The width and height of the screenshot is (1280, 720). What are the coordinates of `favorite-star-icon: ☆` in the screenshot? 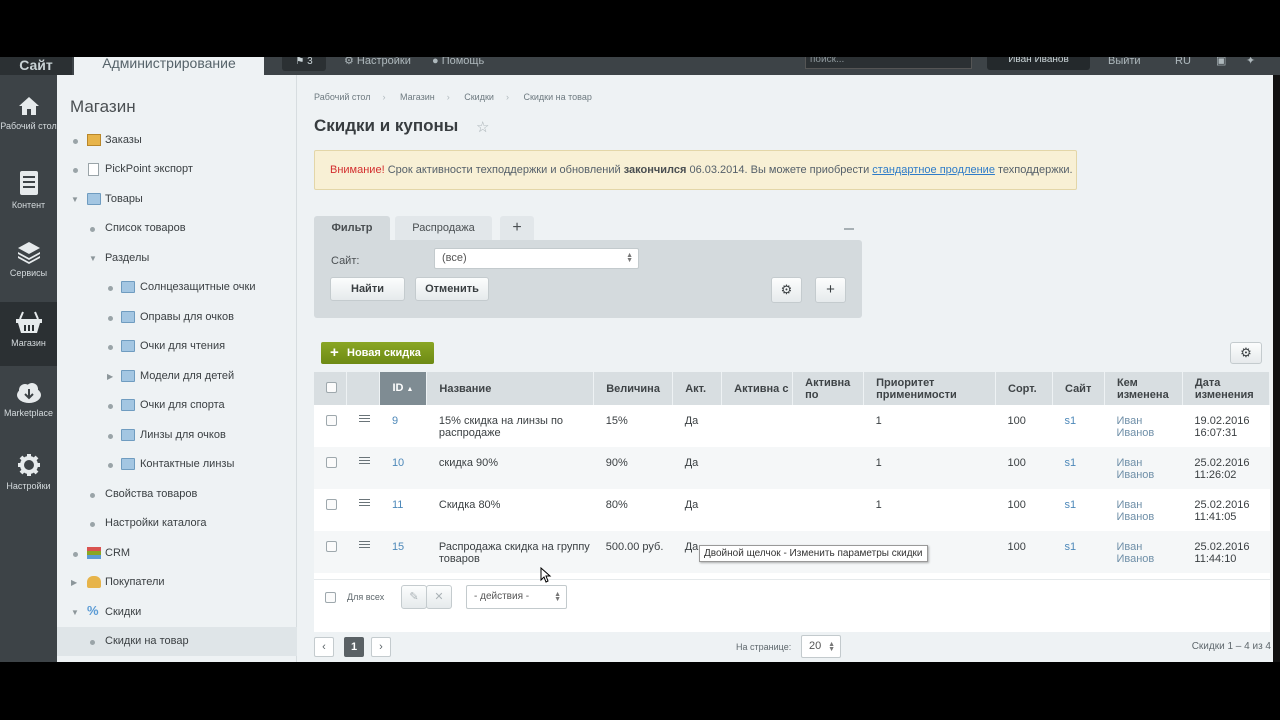 It's located at (482, 127).